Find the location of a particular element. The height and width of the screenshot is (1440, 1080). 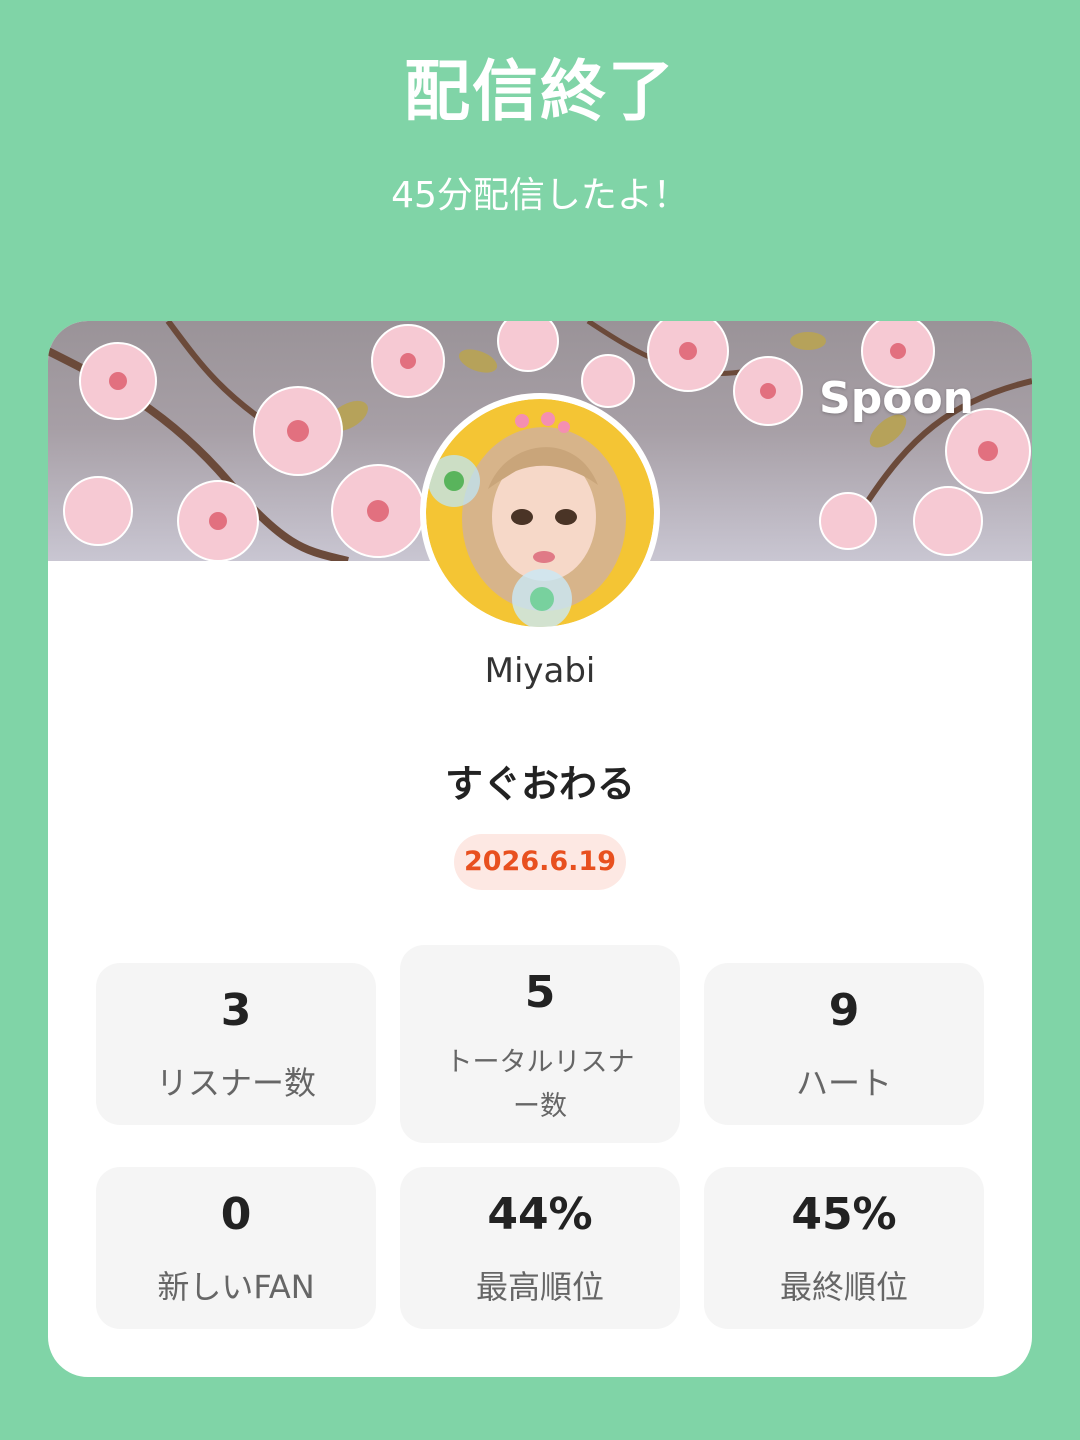

stat-total-listeners: 5 トータルリスナー数 is located at coordinates (540, 1044).